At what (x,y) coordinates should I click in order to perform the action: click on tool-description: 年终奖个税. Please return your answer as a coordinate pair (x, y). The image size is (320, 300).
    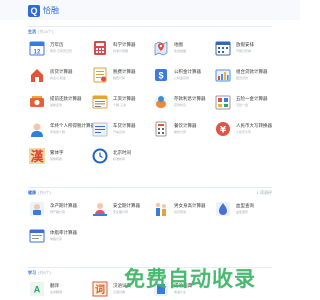
    Looking at the image, I should click on (58, 132).